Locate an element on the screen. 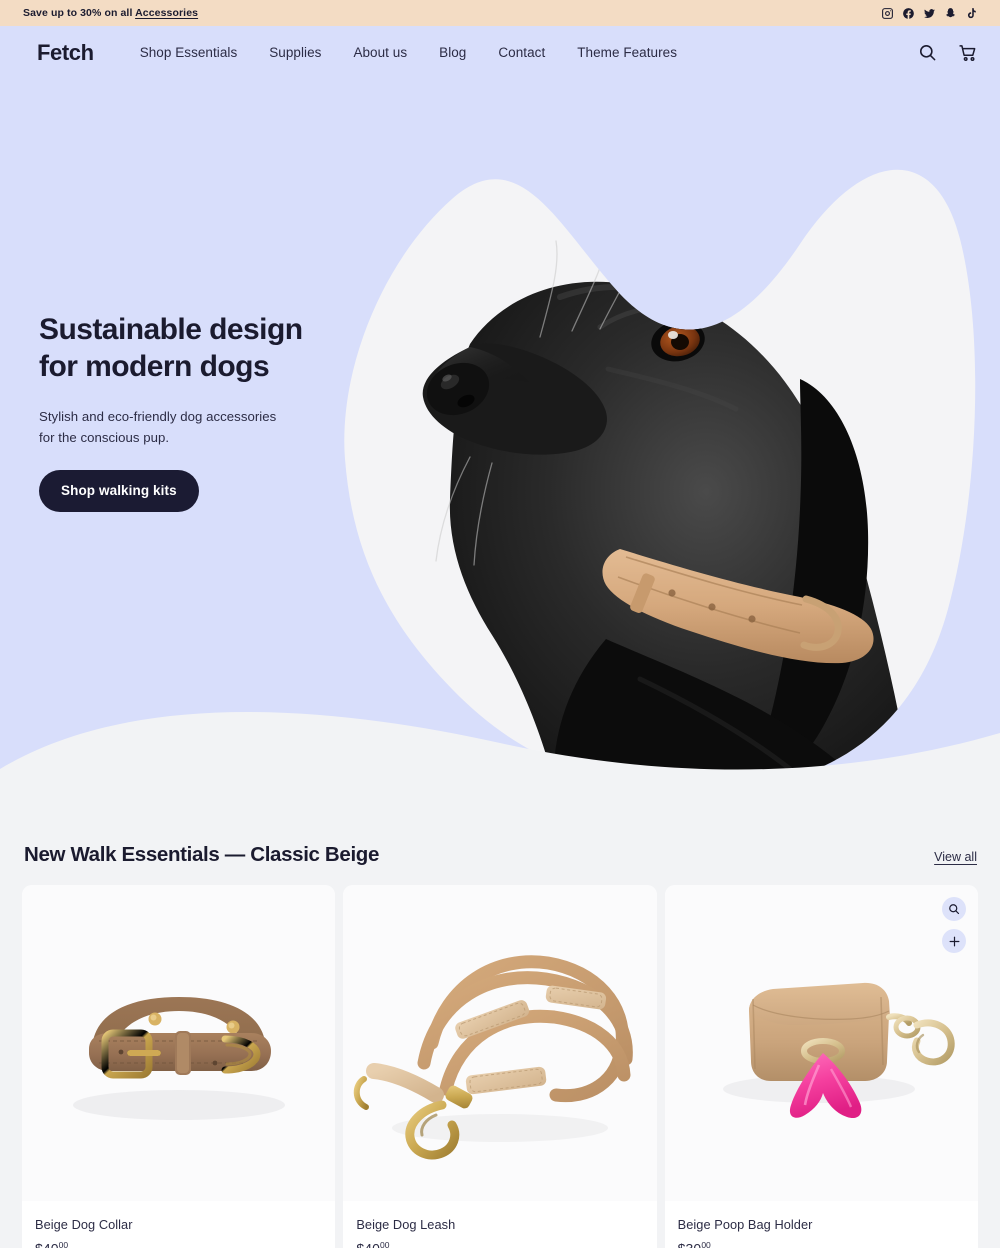 Image resolution: width=1000 pixels, height=1248 pixels. products-section-title: New Walk Essentials — Classic Beige is located at coordinates (202, 854).